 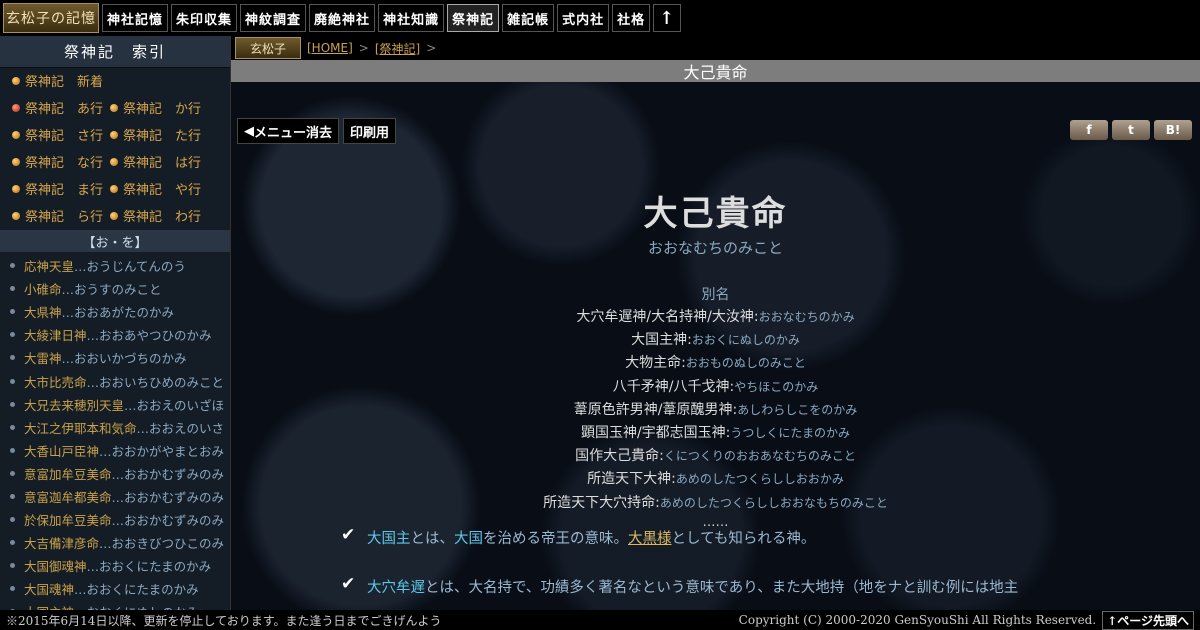 I want to click on deity-list-reading: …おうすのみこと, so click(x=111, y=290).